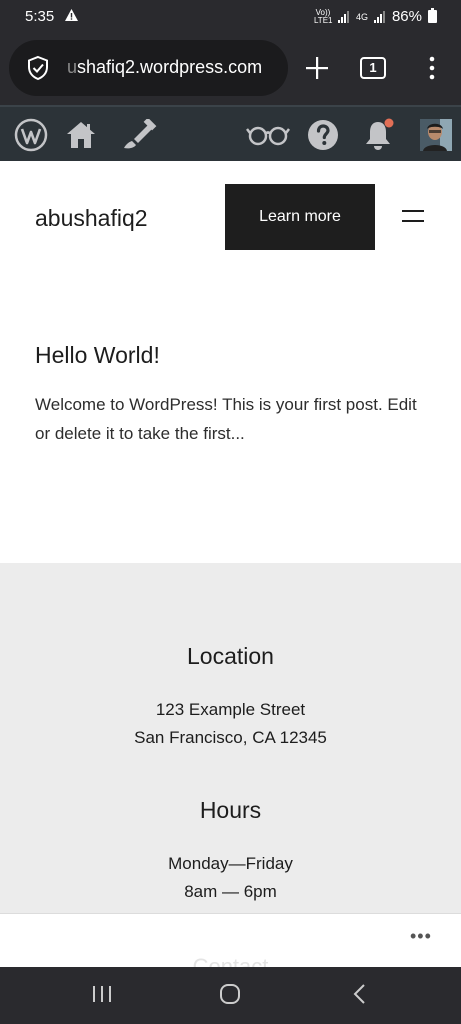 The height and width of the screenshot is (1024, 461). I want to click on bottom-sheet: Contact •••, so click(230, 940).